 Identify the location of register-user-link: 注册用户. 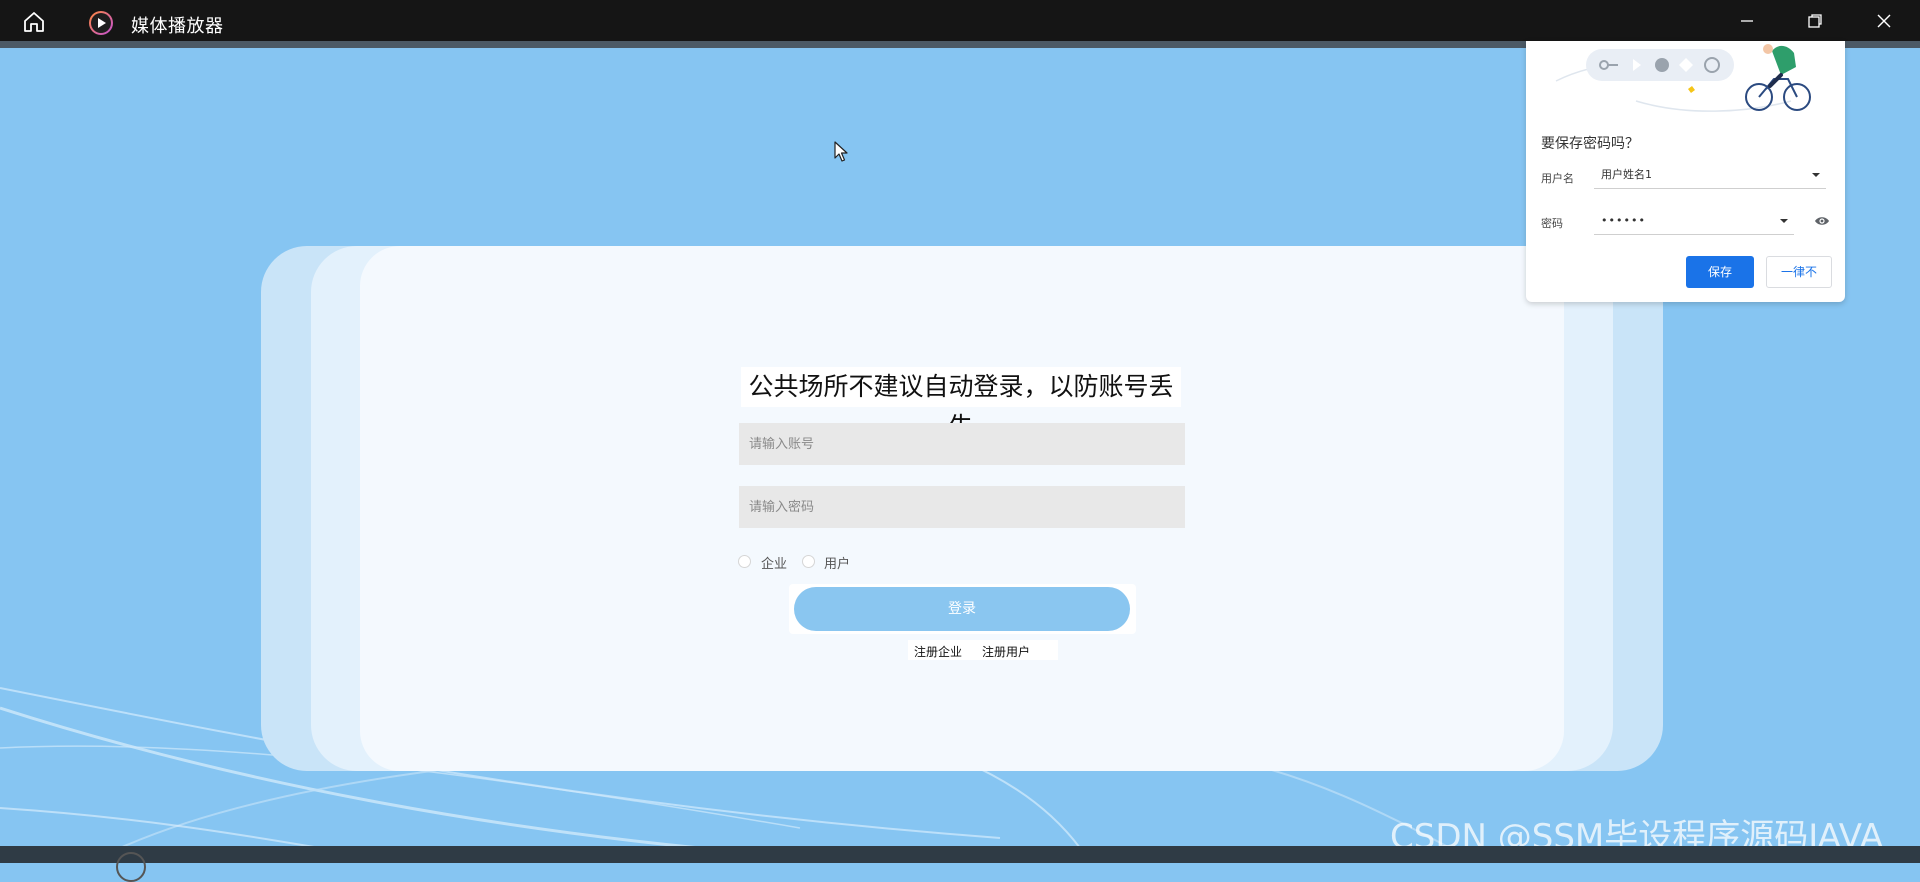
(1006, 651).